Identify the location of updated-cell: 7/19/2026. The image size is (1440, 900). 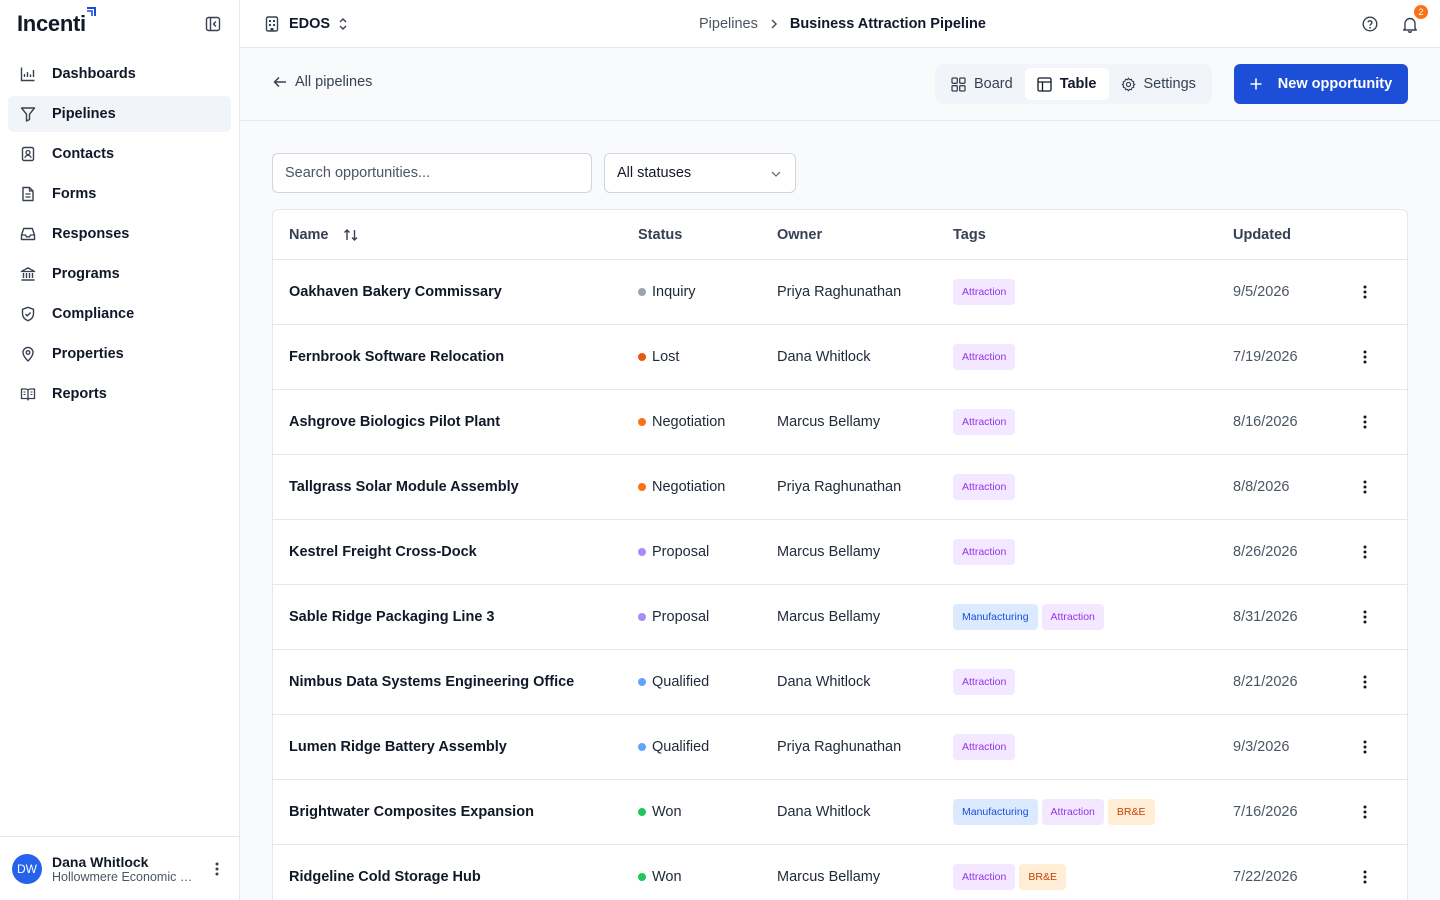
(1265, 357).